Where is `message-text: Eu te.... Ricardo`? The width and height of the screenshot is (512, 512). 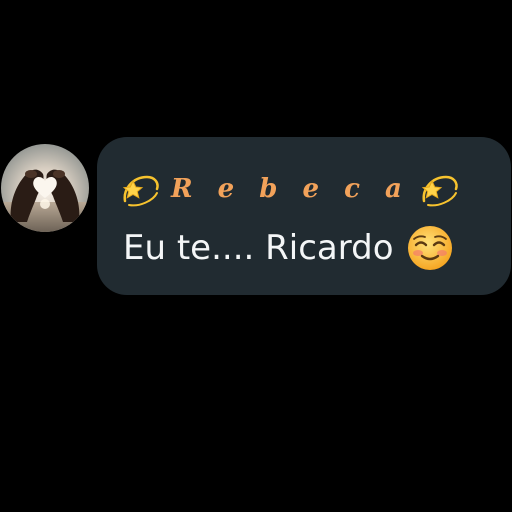 message-text: Eu te.... Ricardo is located at coordinates (258, 248).